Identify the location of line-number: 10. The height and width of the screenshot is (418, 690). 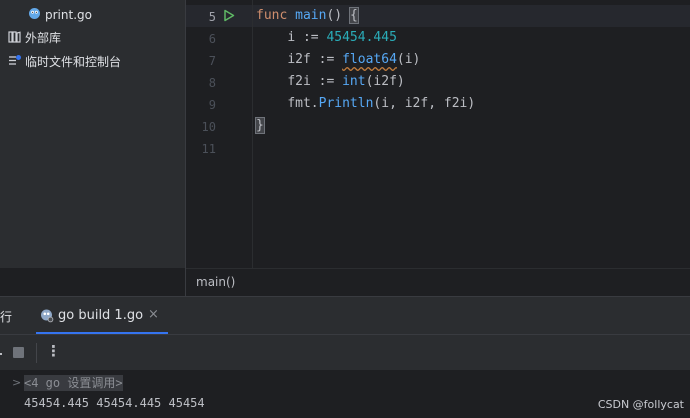
(208, 127).